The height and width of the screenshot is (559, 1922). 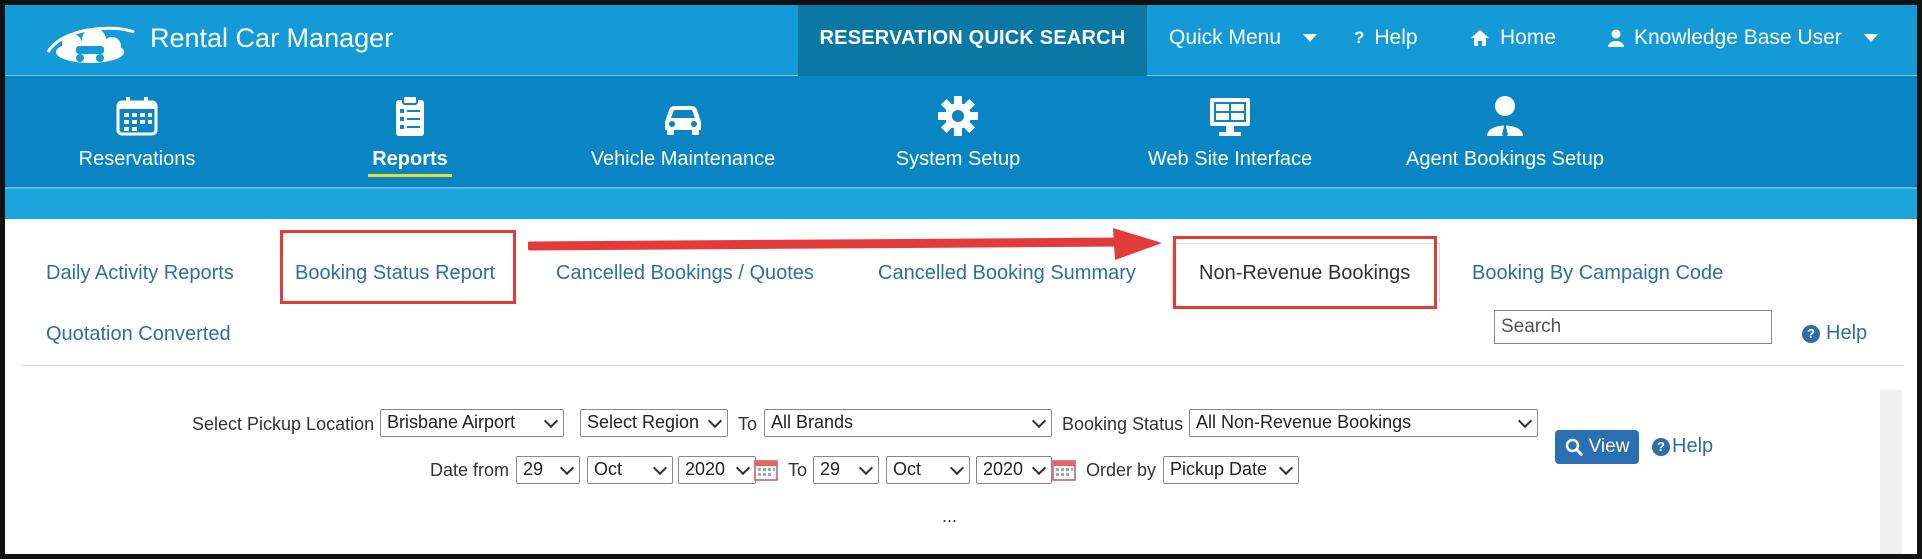 I want to click on module-web-site-interface: Web Site Interface, so click(x=1230, y=131).